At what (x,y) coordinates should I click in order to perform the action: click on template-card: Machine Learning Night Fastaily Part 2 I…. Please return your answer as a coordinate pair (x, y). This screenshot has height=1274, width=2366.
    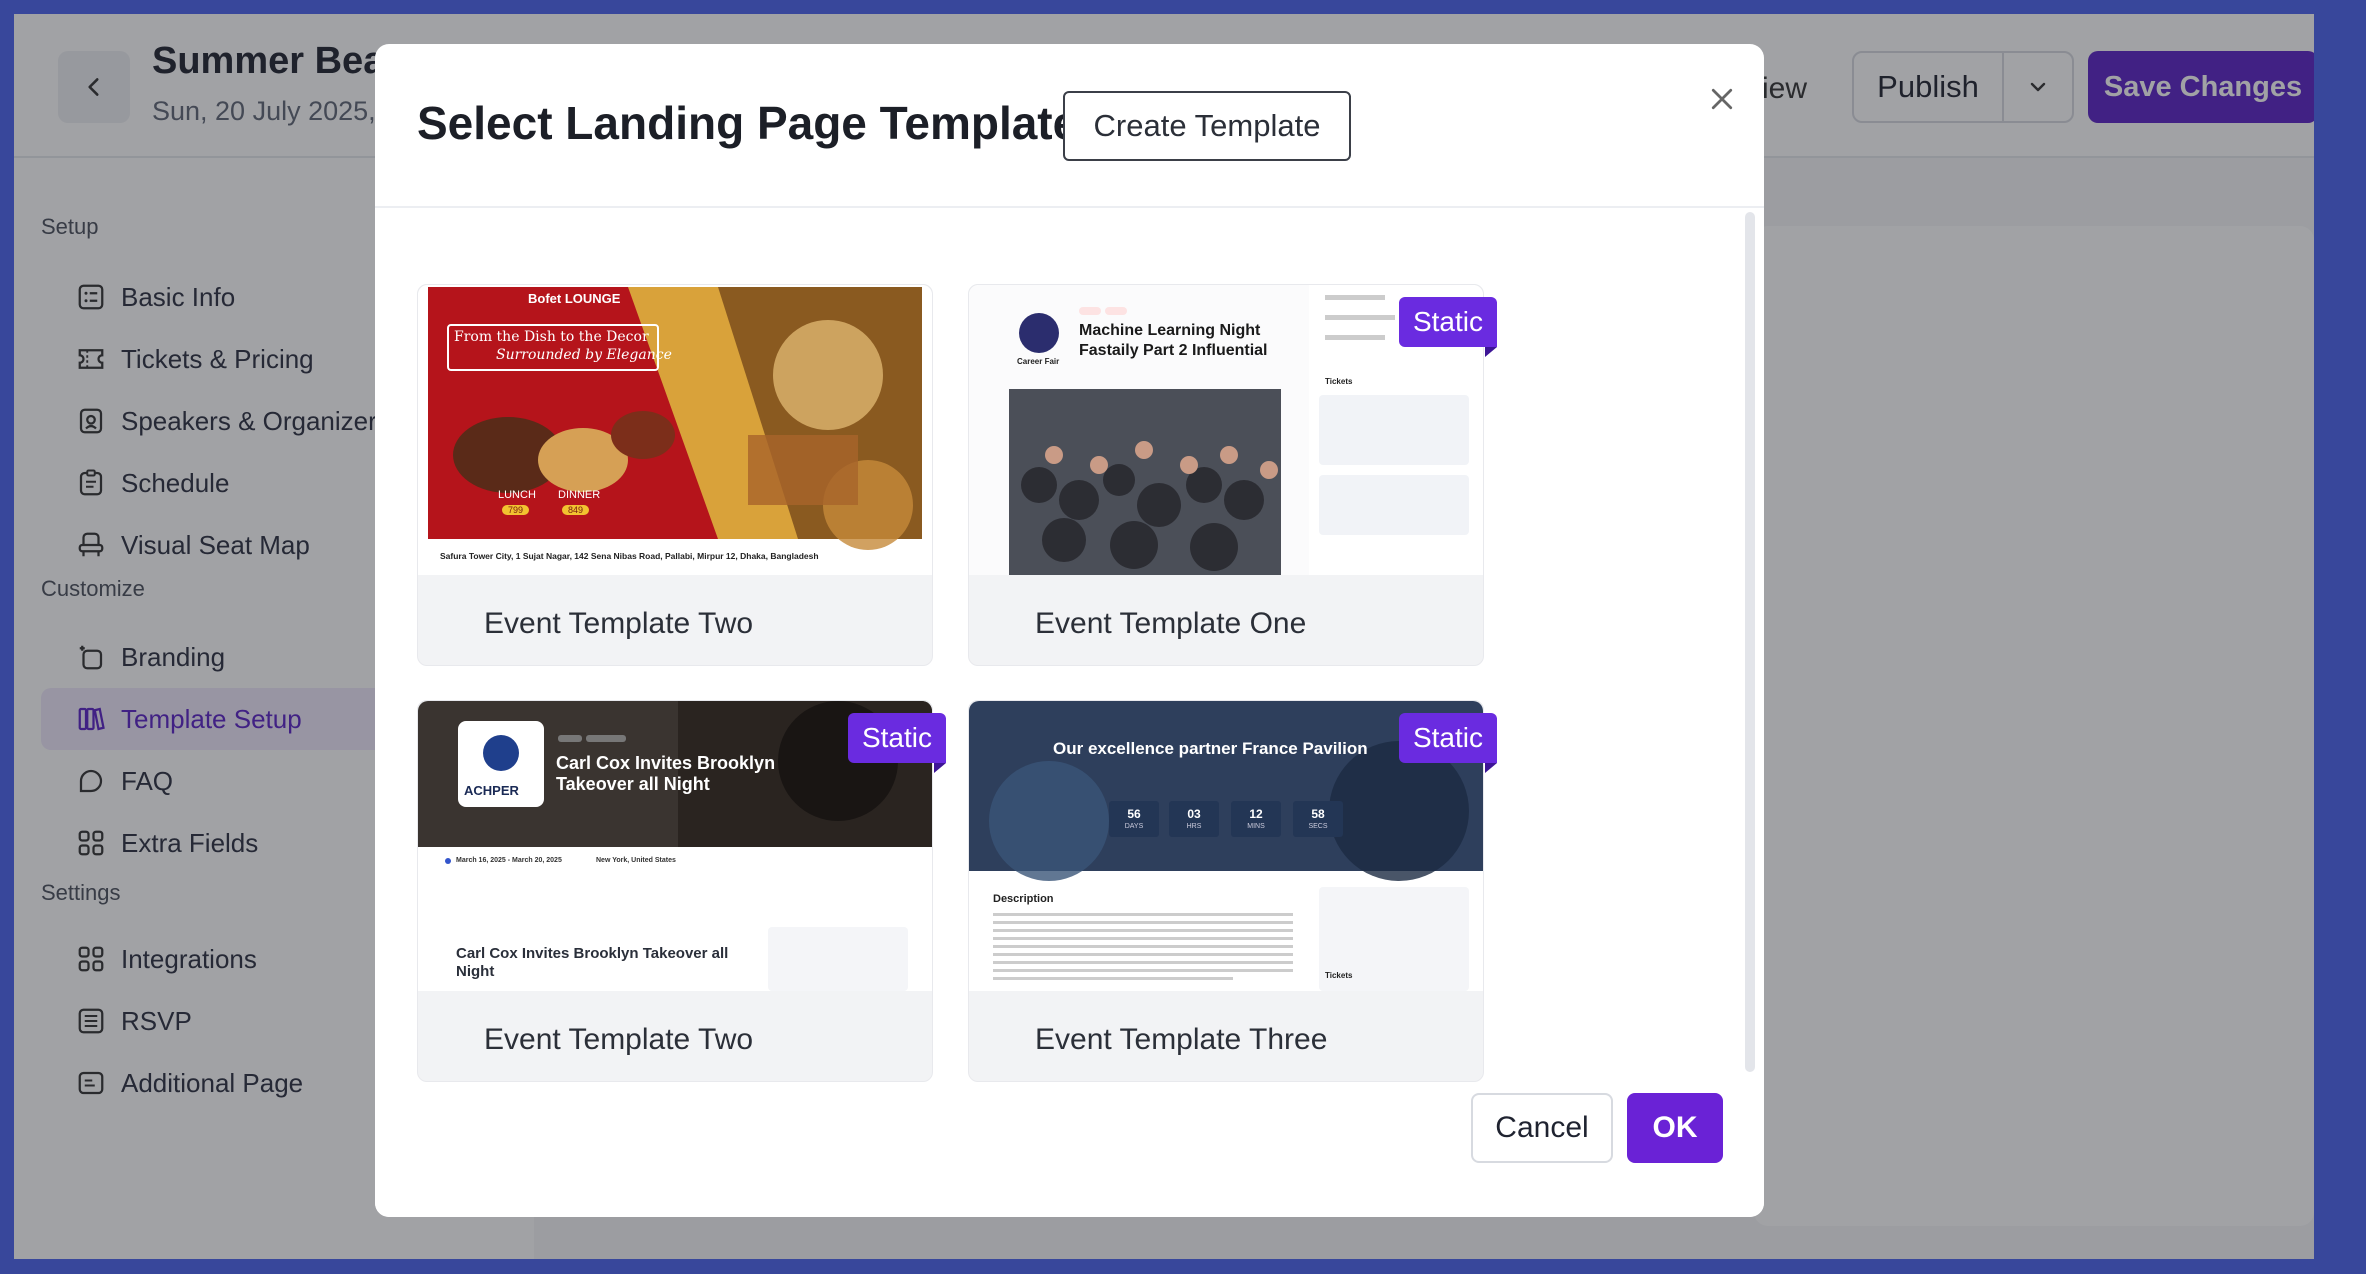
    Looking at the image, I should click on (1233, 475).